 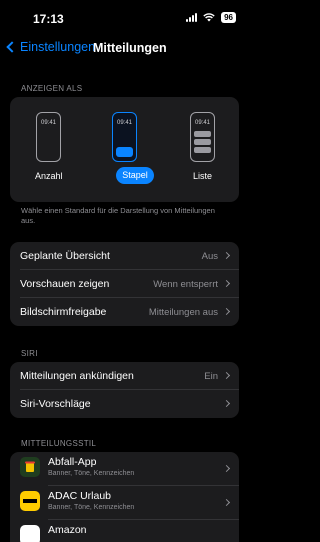 I want to click on navigation-bar: Einstellungen Mitteilungen, so click(x=125, y=49).